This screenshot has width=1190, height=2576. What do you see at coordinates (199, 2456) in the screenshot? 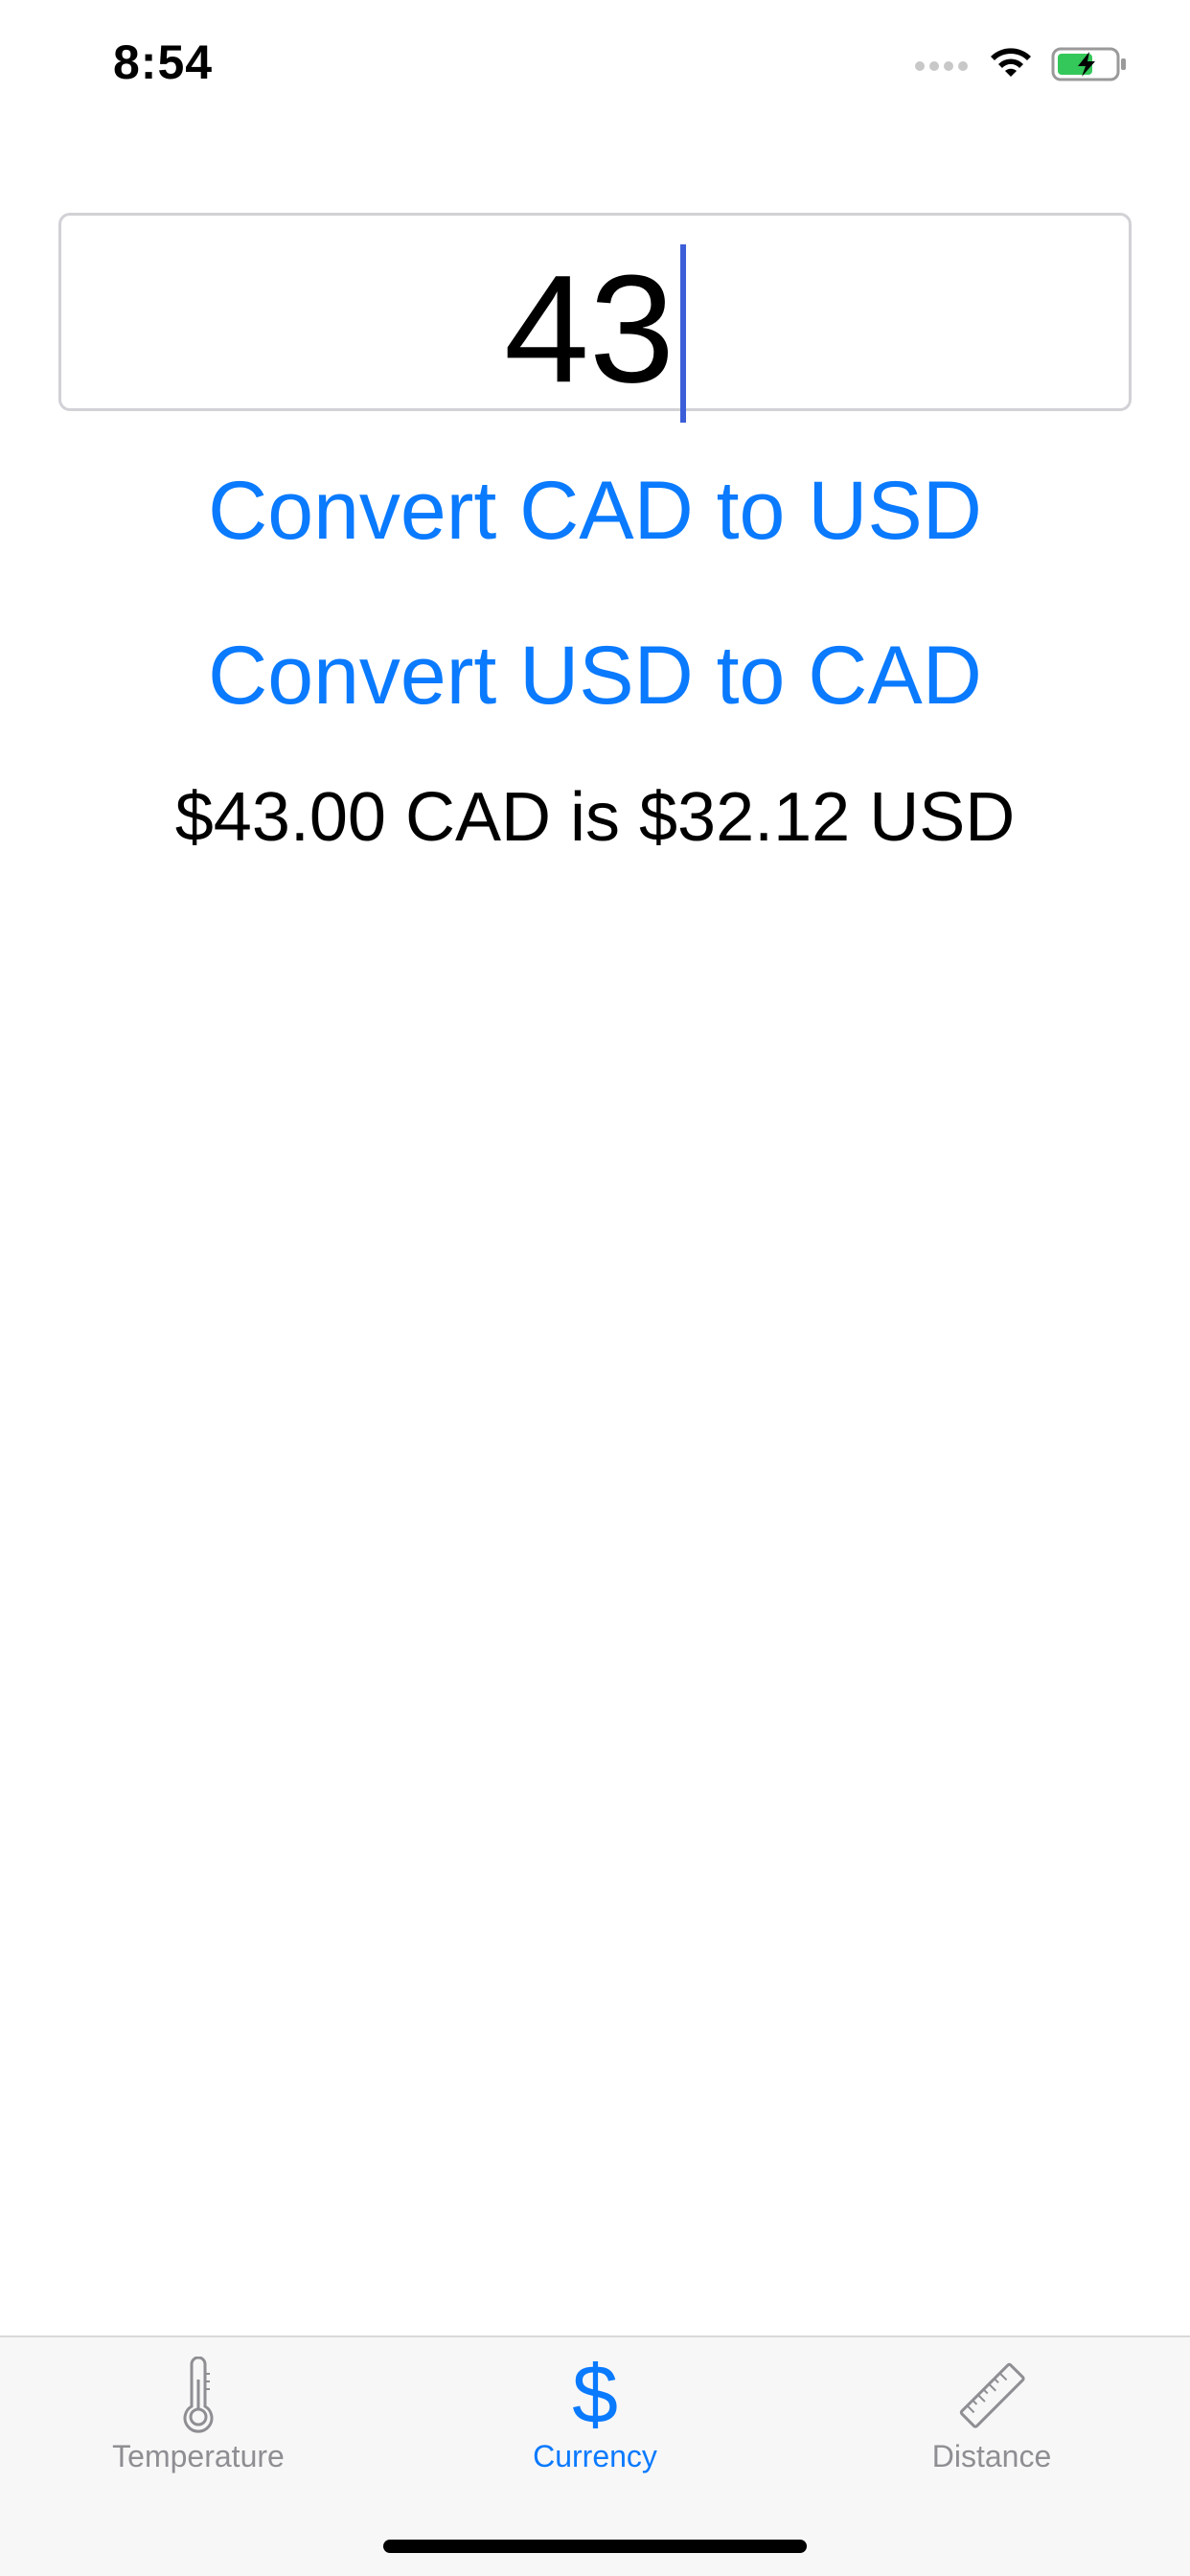
I see `tab-label-temperature: Temperature` at bounding box center [199, 2456].